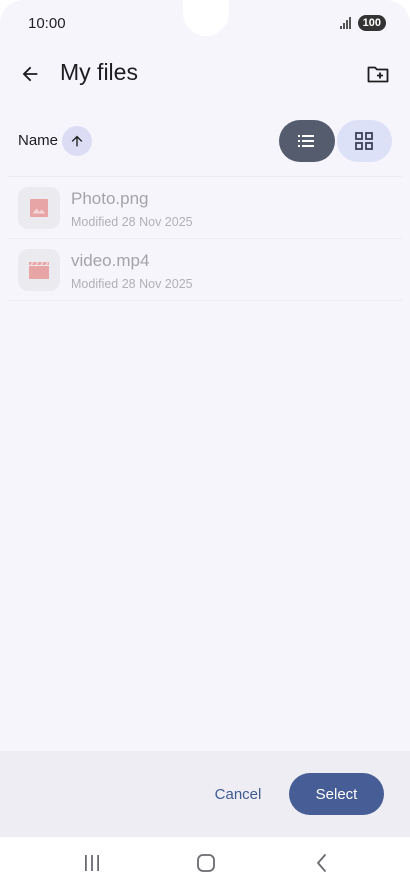 This screenshot has height=888, width=410. I want to click on back-button, so click(30, 74).